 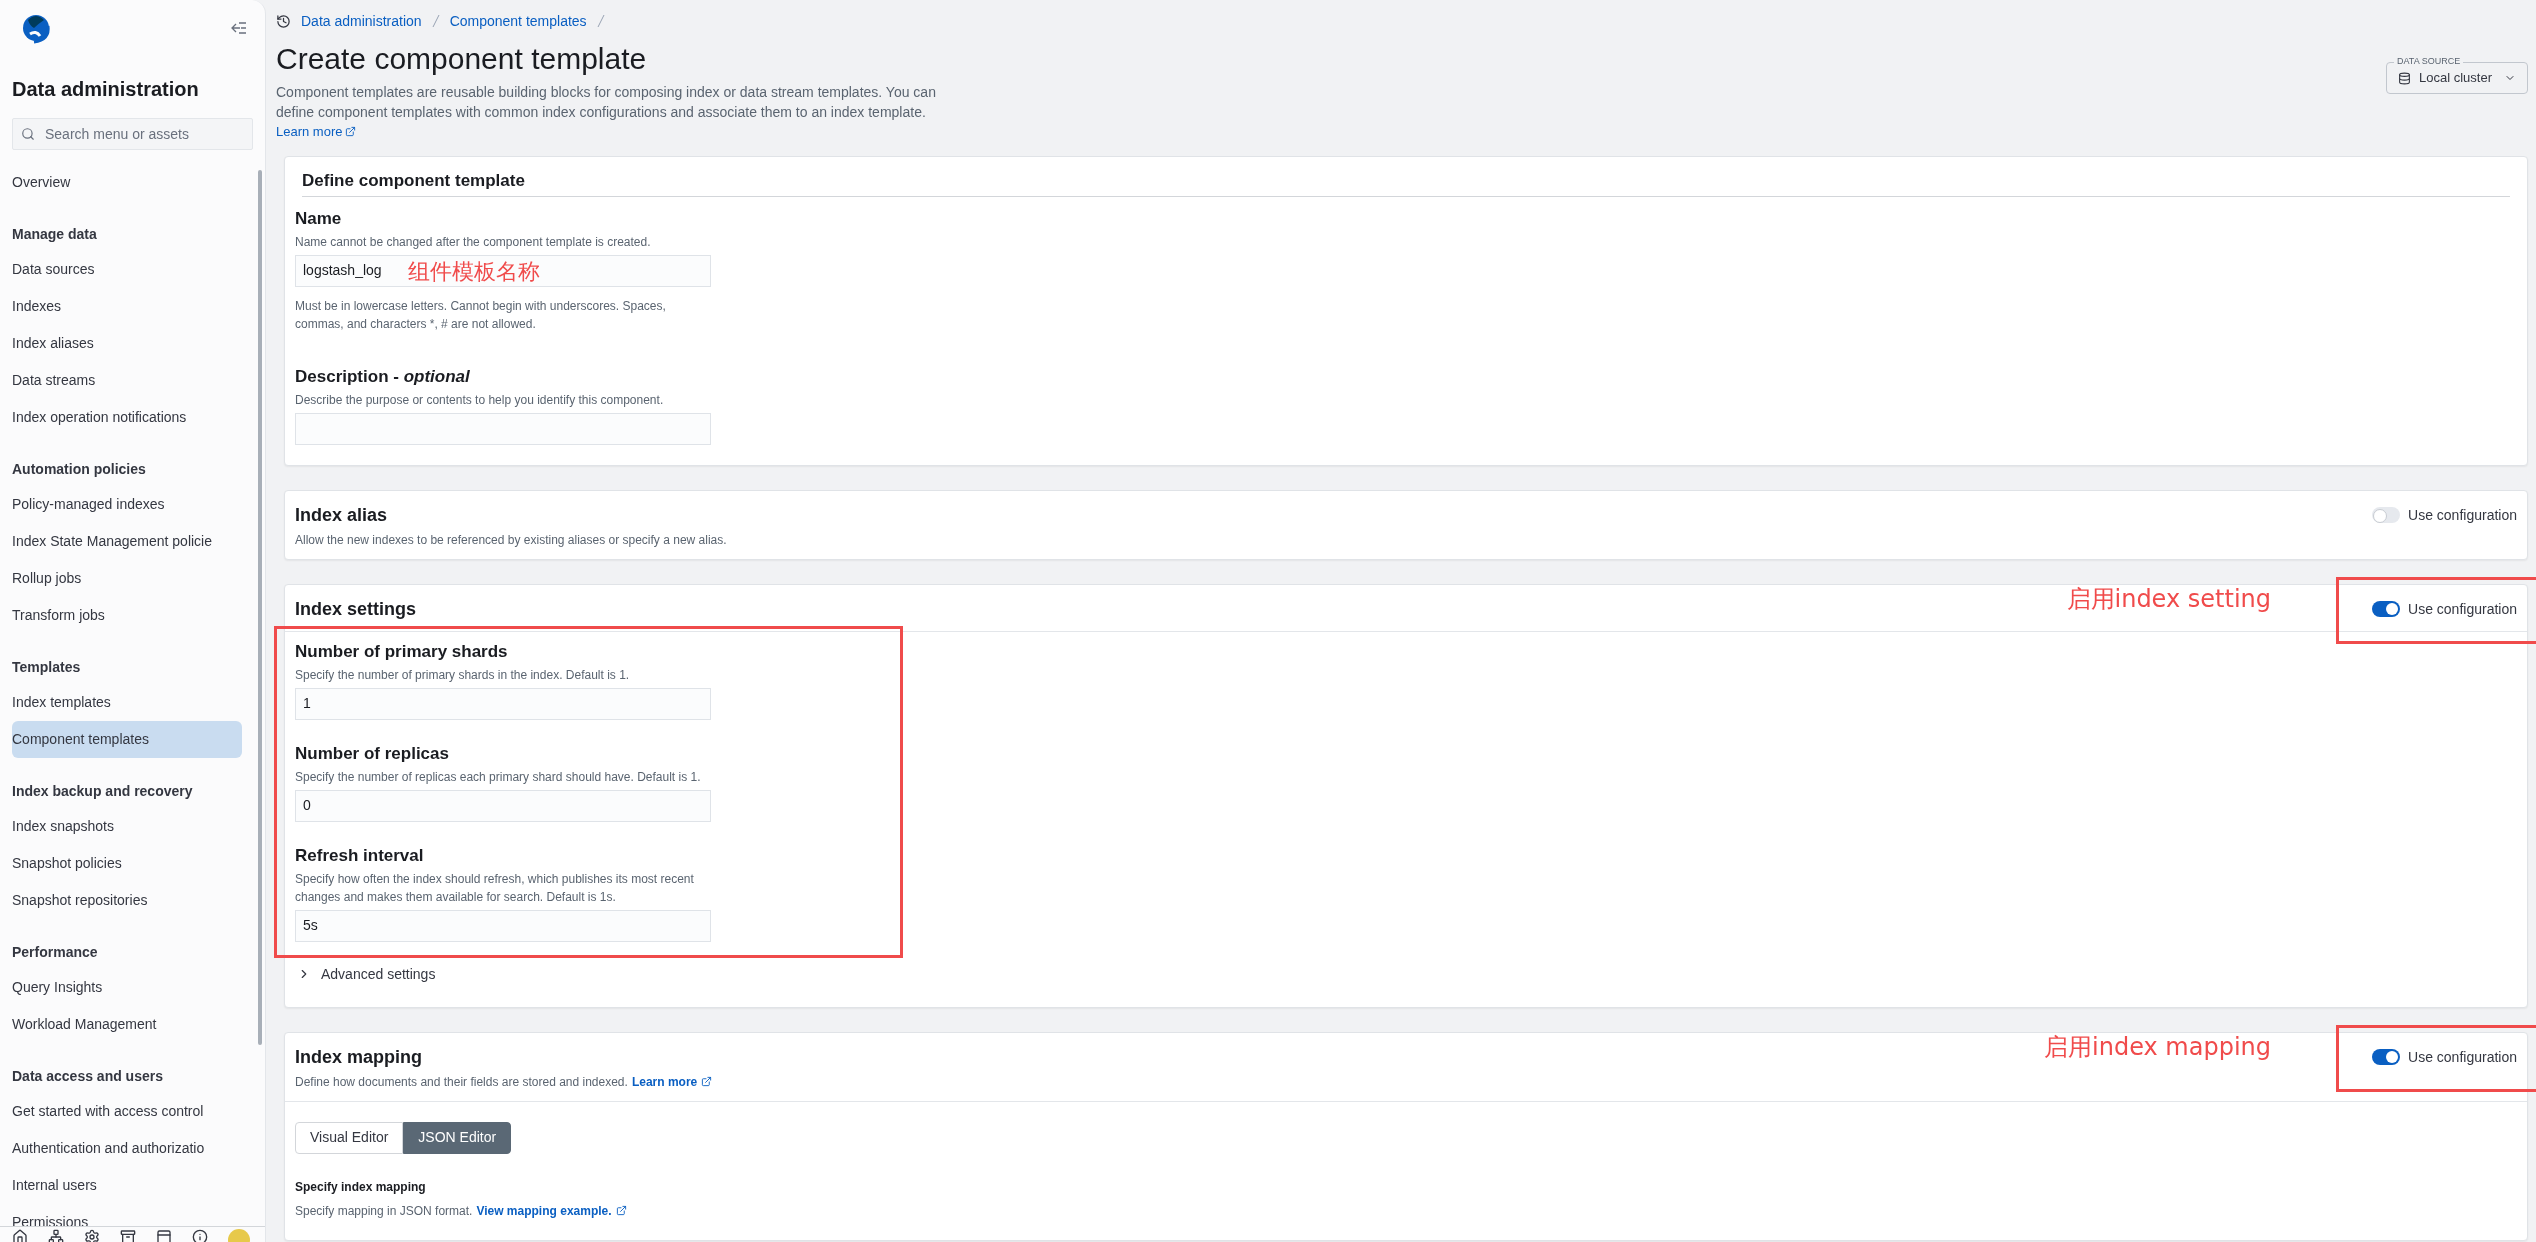 What do you see at coordinates (128, 306) in the screenshot?
I see `sidebar-item: Indexes` at bounding box center [128, 306].